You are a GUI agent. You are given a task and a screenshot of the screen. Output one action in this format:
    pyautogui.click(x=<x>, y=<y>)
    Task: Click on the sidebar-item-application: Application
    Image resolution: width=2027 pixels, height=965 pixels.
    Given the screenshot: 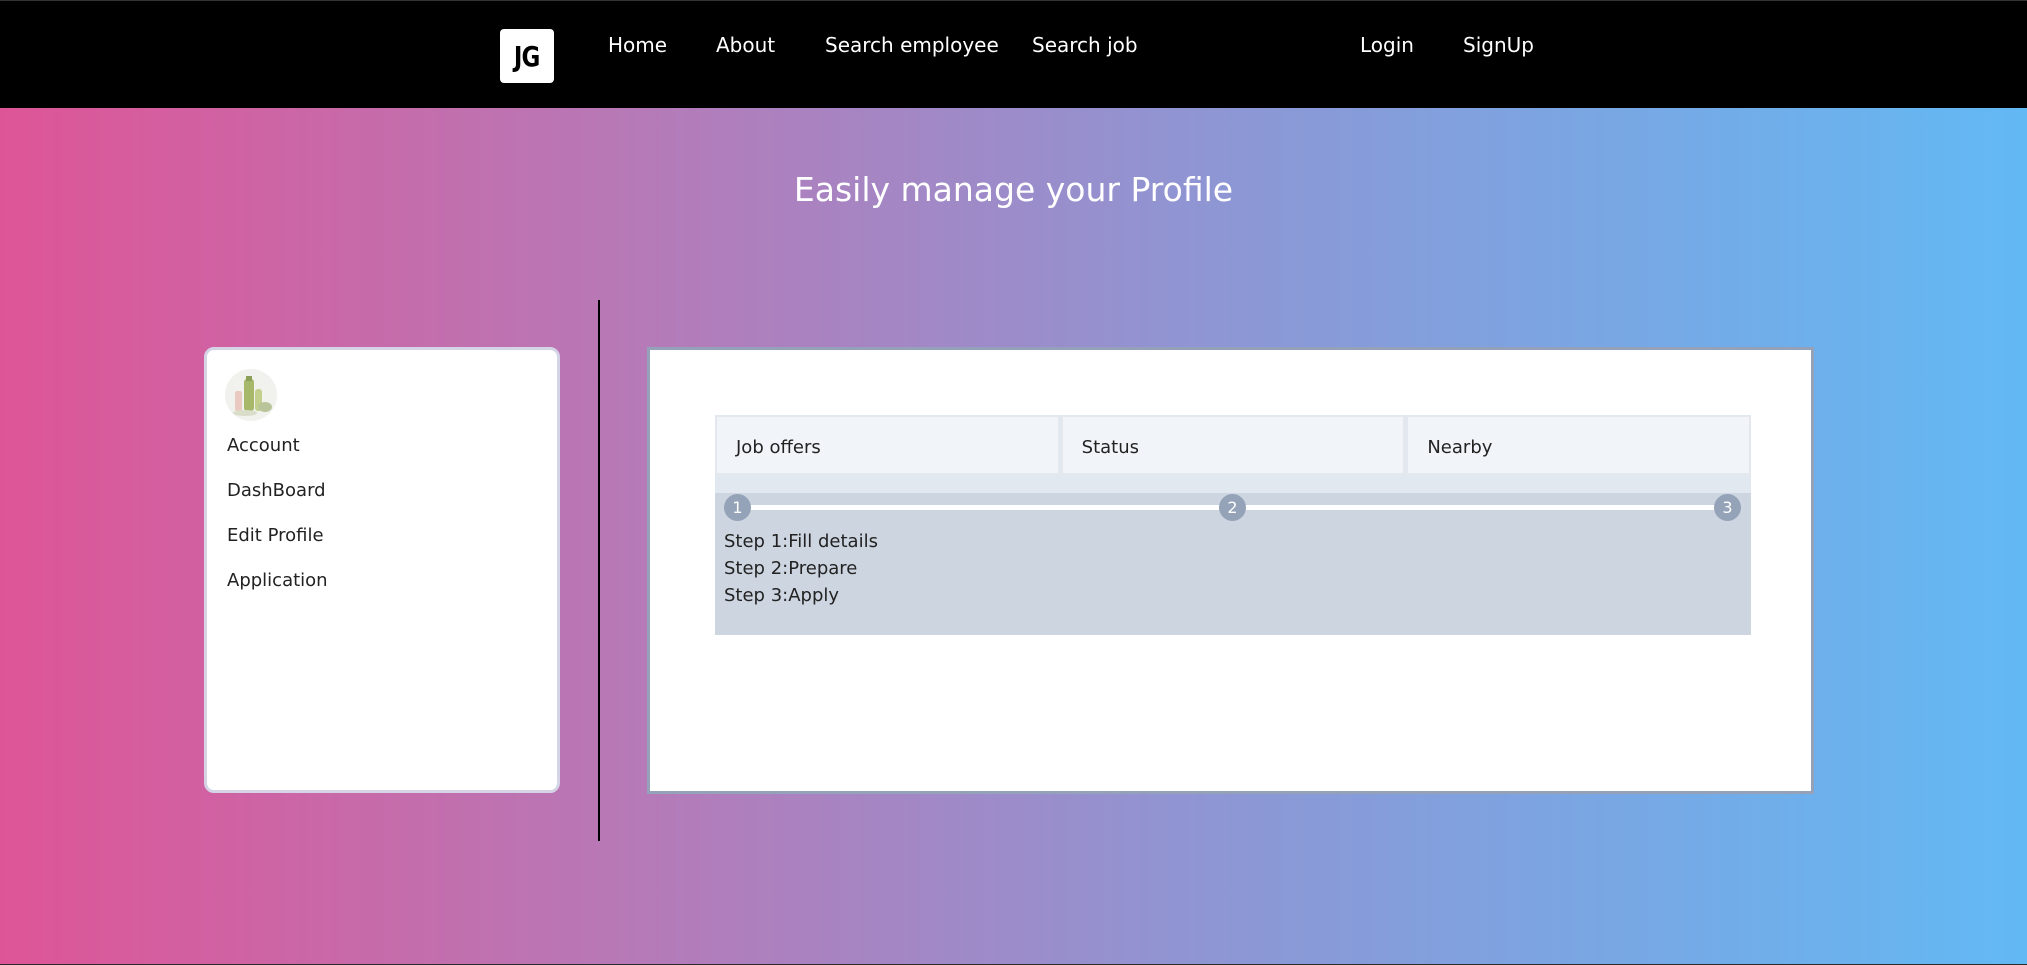 What is the action you would take?
    pyautogui.click(x=277, y=580)
    